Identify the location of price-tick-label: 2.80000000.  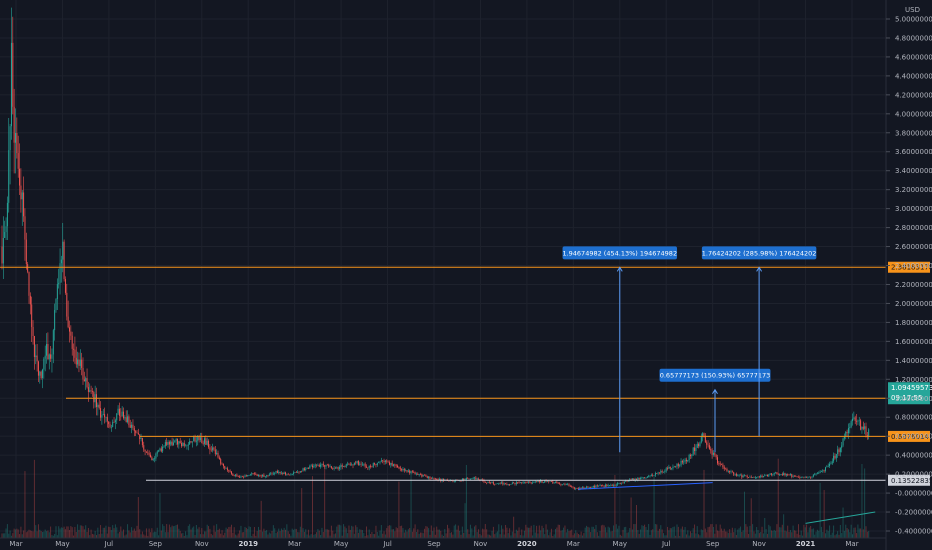
(913, 228).